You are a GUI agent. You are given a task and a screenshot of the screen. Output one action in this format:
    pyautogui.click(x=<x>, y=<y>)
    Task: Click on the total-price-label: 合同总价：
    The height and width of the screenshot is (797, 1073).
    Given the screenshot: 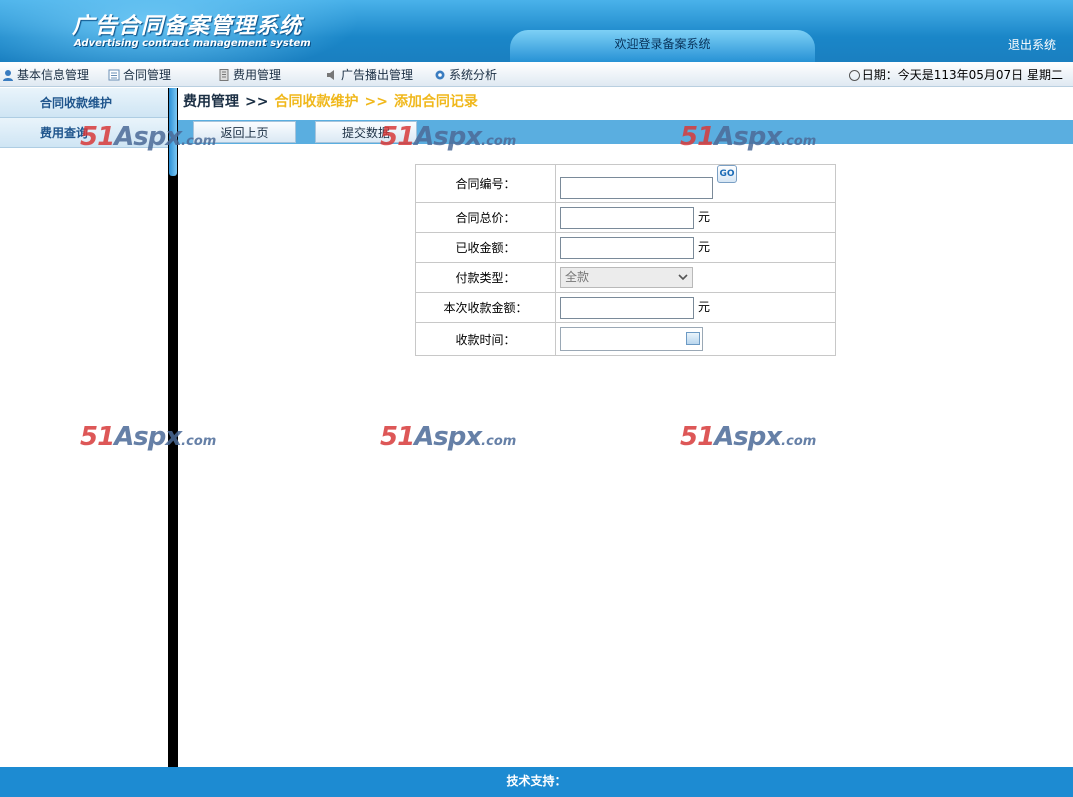 What is the action you would take?
    pyautogui.click(x=485, y=217)
    